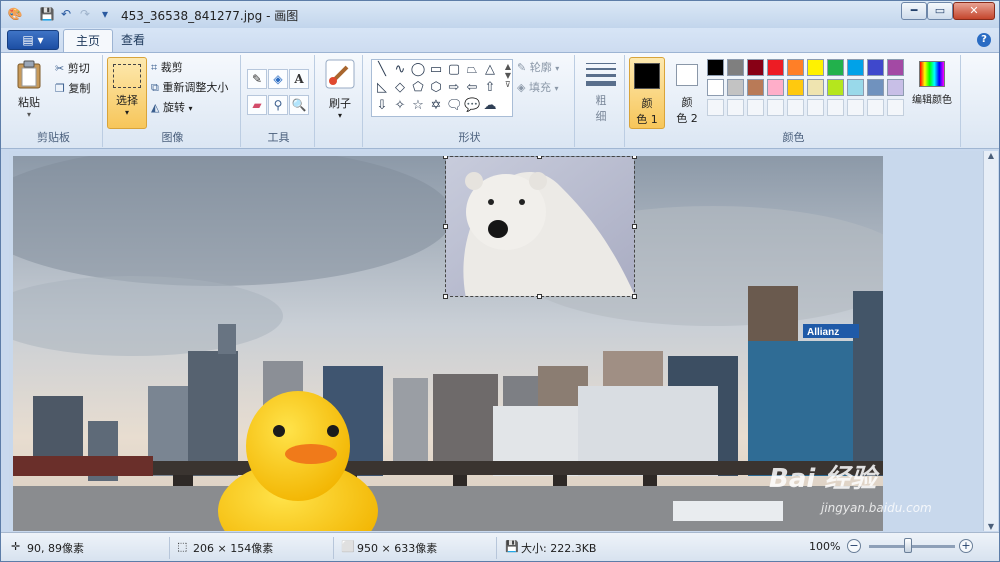  What do you see at coordinates (127, 112) in the screenshot?
I see `select-dropdown-icon: ▾` at bounding box center [127, 112].